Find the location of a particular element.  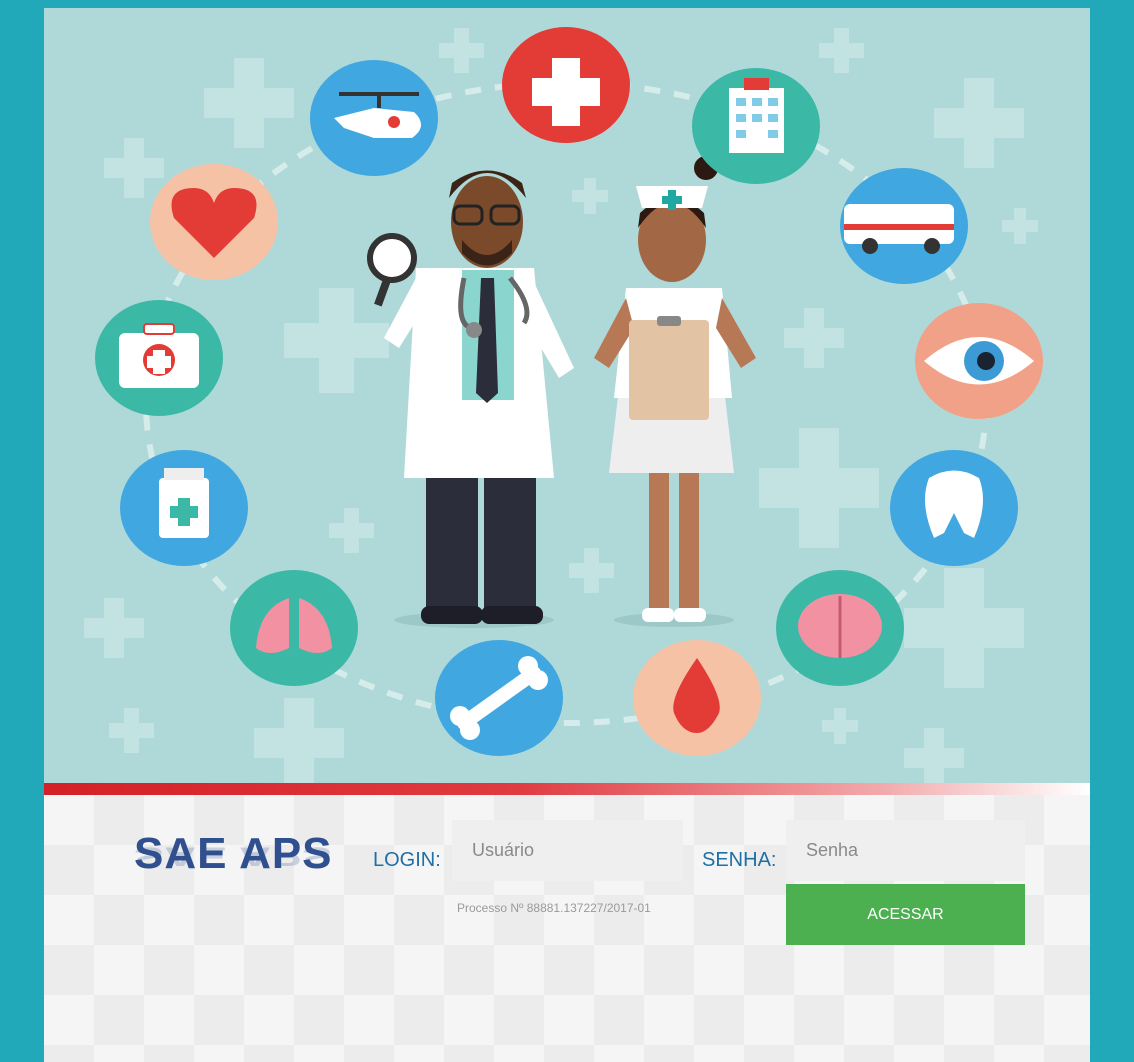

hospital-icon is located at coordinates (756, 126).